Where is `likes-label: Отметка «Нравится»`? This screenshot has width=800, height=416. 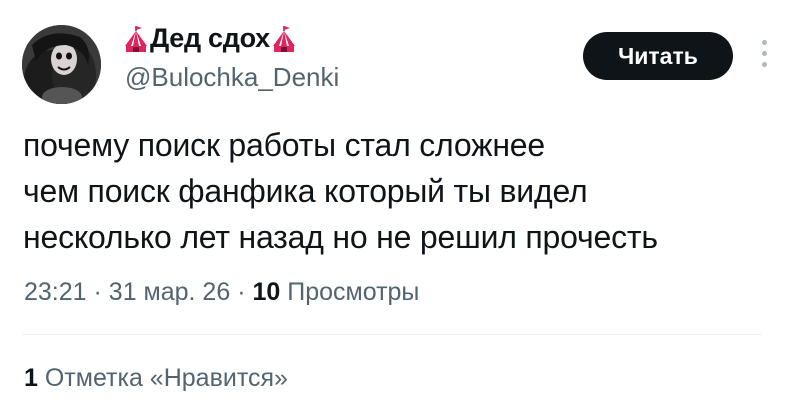
likes-label: Отметка «Нравится» is located at coordinates (166, 378).